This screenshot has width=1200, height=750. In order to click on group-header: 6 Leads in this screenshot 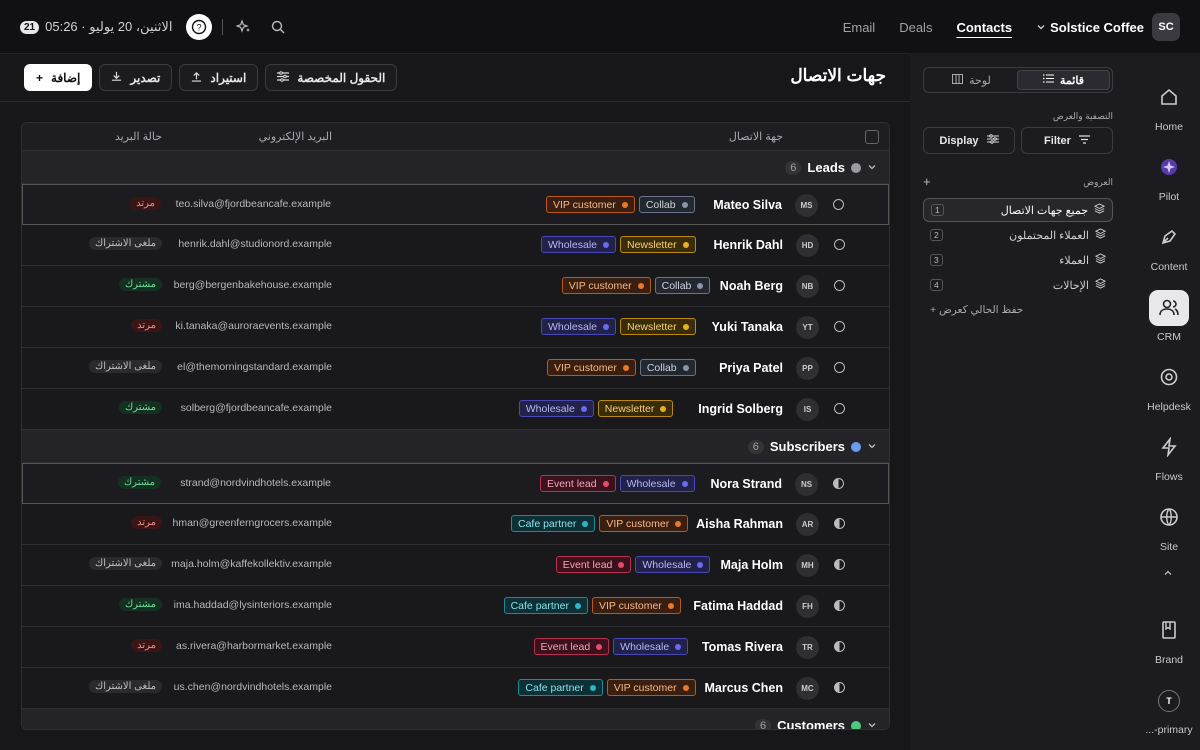, I will do `click(455, 167)`.